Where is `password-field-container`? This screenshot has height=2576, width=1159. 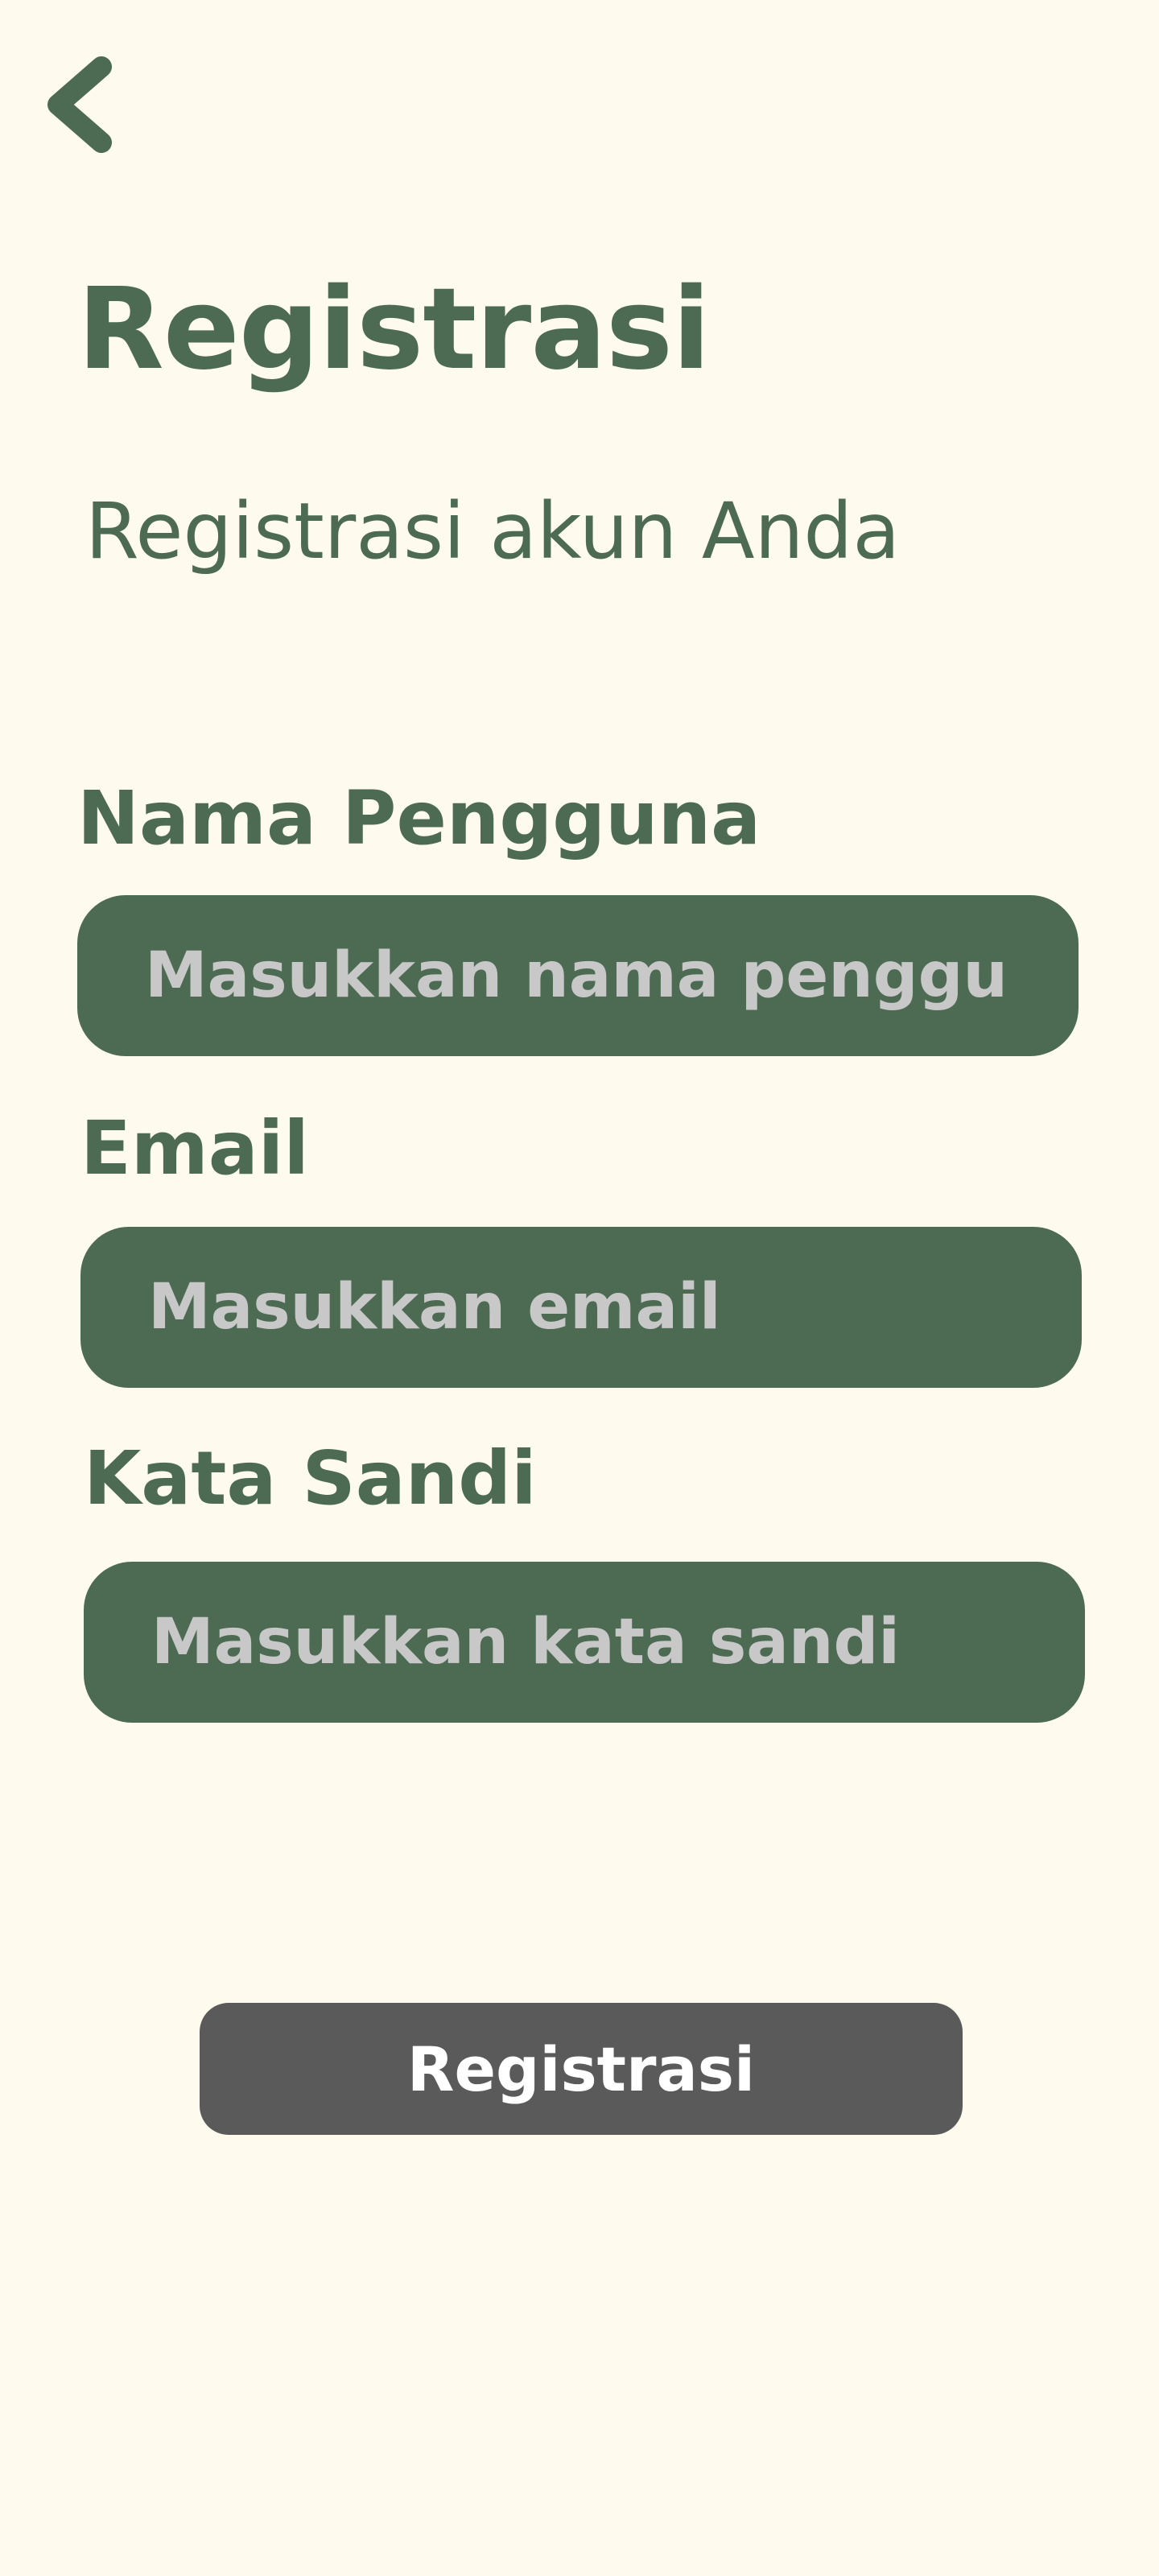
password-field-container is located at coordinates (584, 1642).